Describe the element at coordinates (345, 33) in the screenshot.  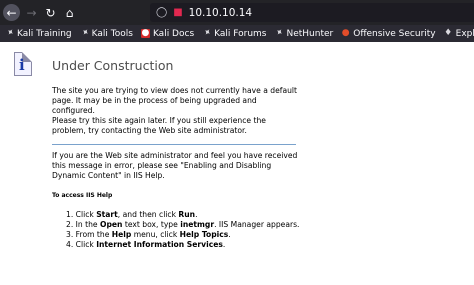
I see `offsec-icon: ●` at that location.